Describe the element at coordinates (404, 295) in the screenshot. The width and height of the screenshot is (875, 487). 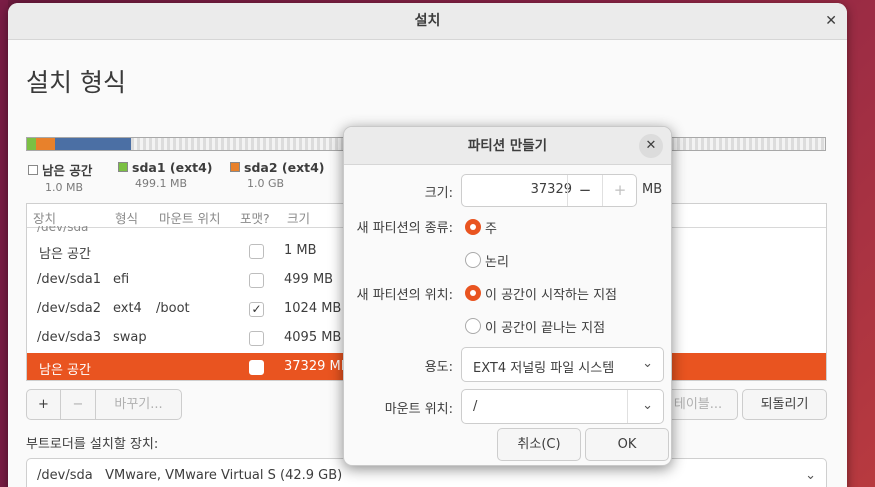
I see `partition-location-label: 새 파티션의 위치:` at that location.